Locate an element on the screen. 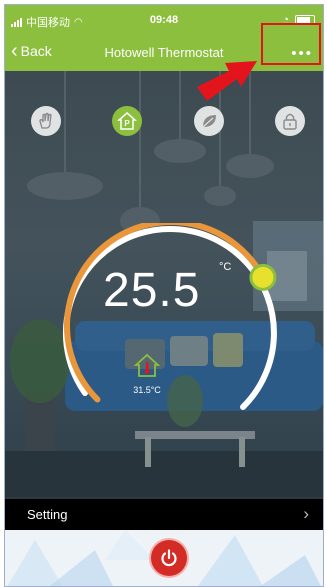 The height and width of the screenshot is (587, 327). setting-label: Setting is located at coordinates (47, 514).